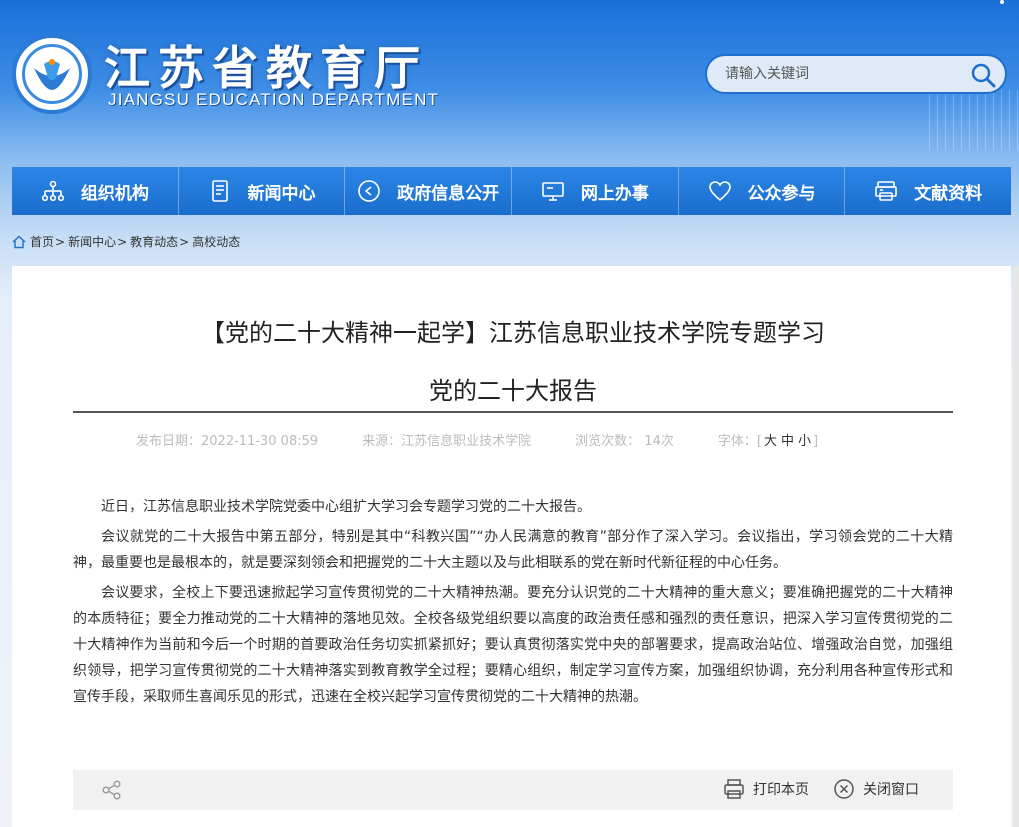 The width and height of the screenshot is (1019, 827). I want to click on printer-icon, so click(734, 789).